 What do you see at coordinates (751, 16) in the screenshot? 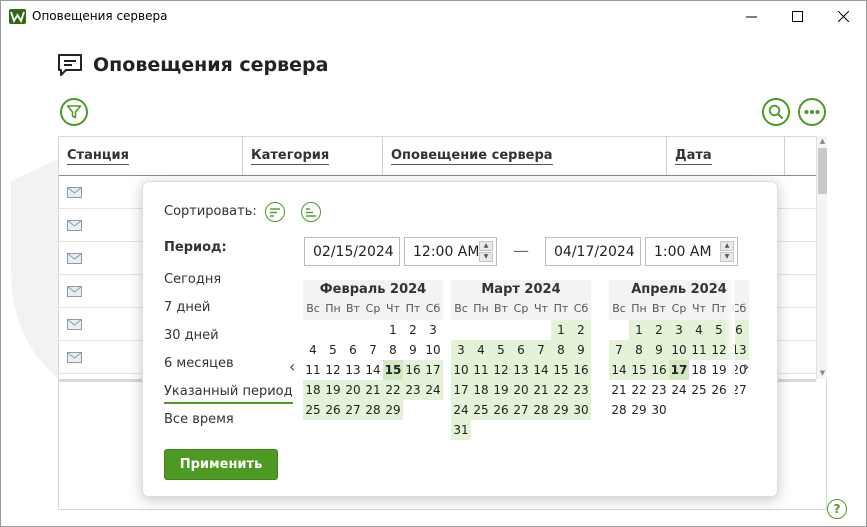
I see `minimize-button` at bounding box center [751, 16].